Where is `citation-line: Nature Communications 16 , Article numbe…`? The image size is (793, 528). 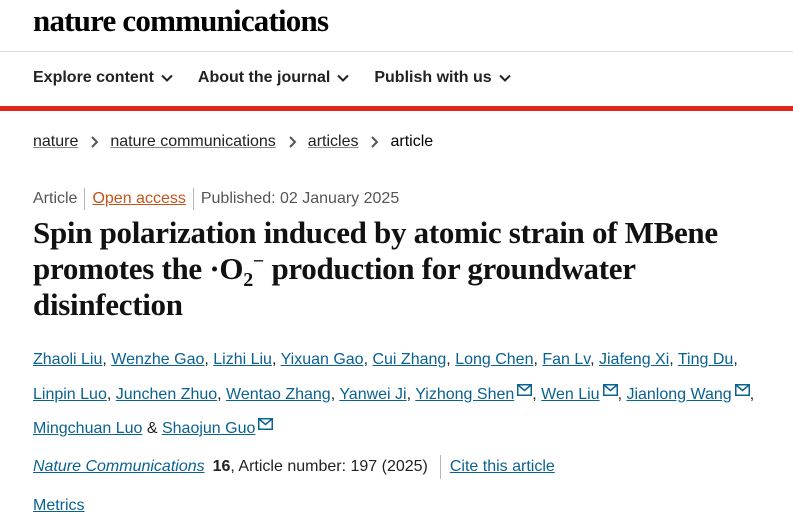
citation-line: Nature Communications 16 , Article numbe… is located at coordinates (294, 467).